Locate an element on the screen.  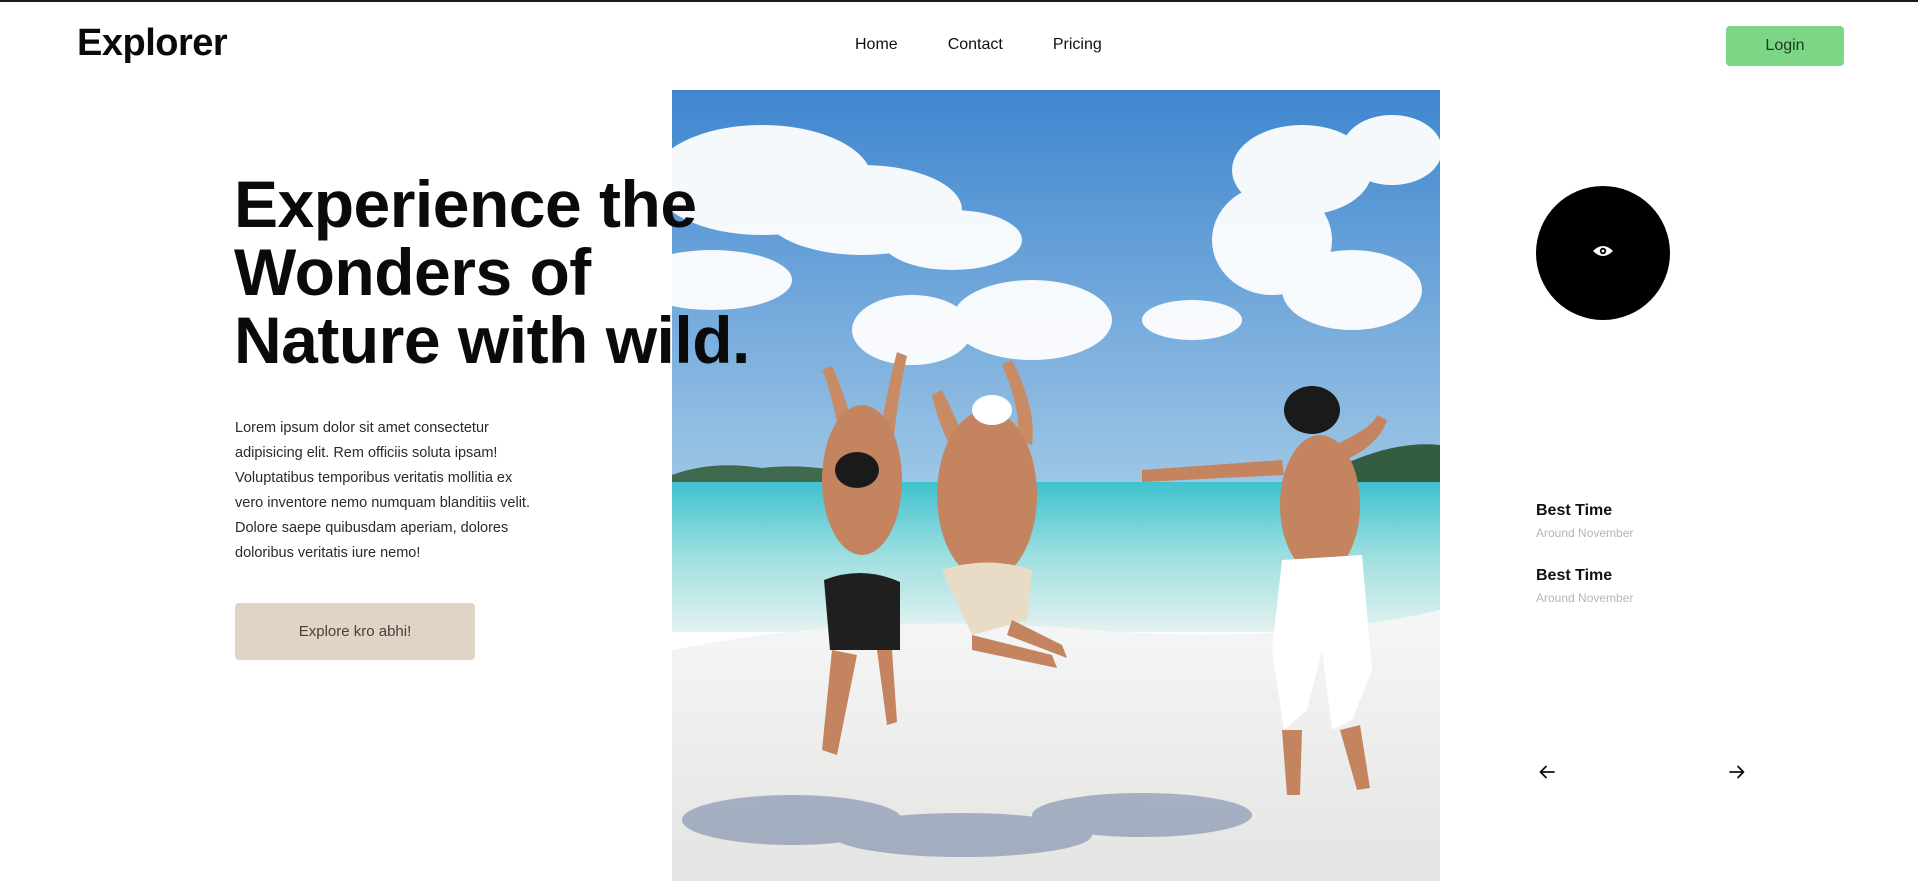
view-button is located at coordinates (1603, 253).